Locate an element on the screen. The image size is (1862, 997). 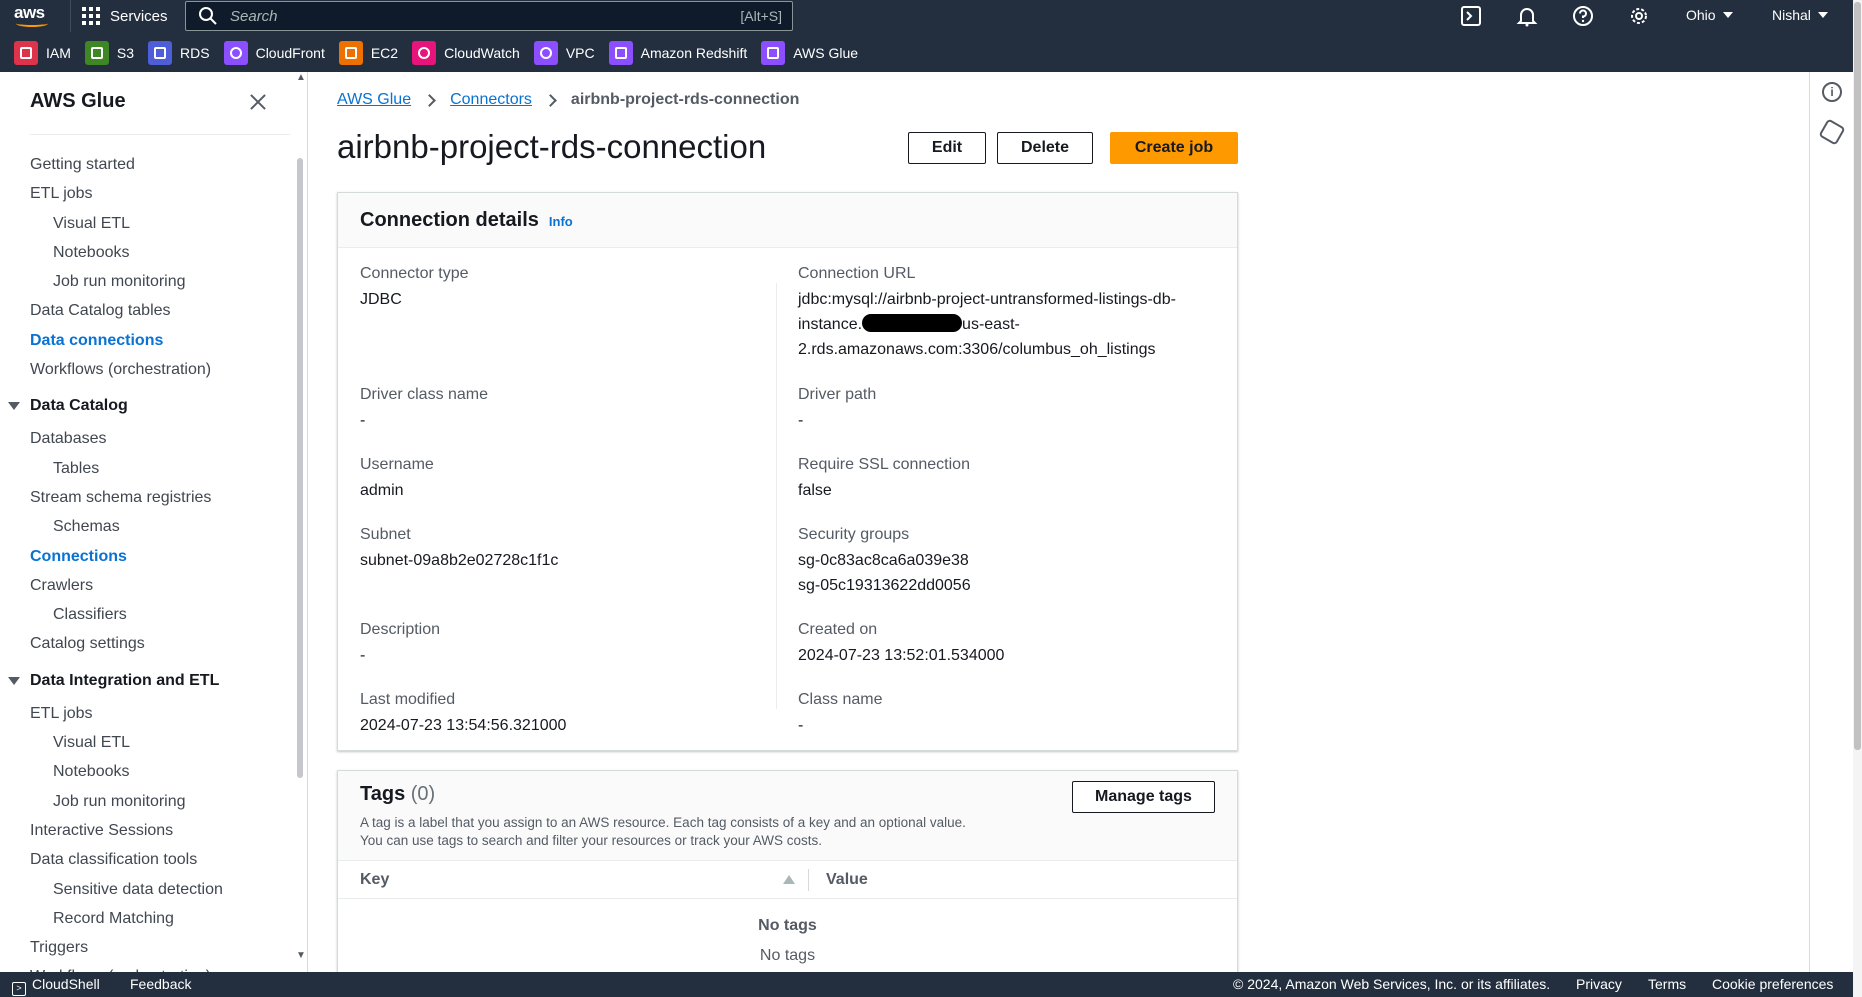
field-value: - is located at coordinates (363, 655).